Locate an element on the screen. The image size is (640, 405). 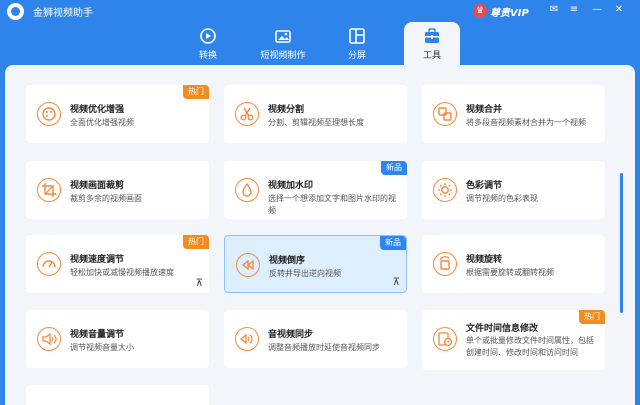
merge-icon is located at coordinates (445, 114).